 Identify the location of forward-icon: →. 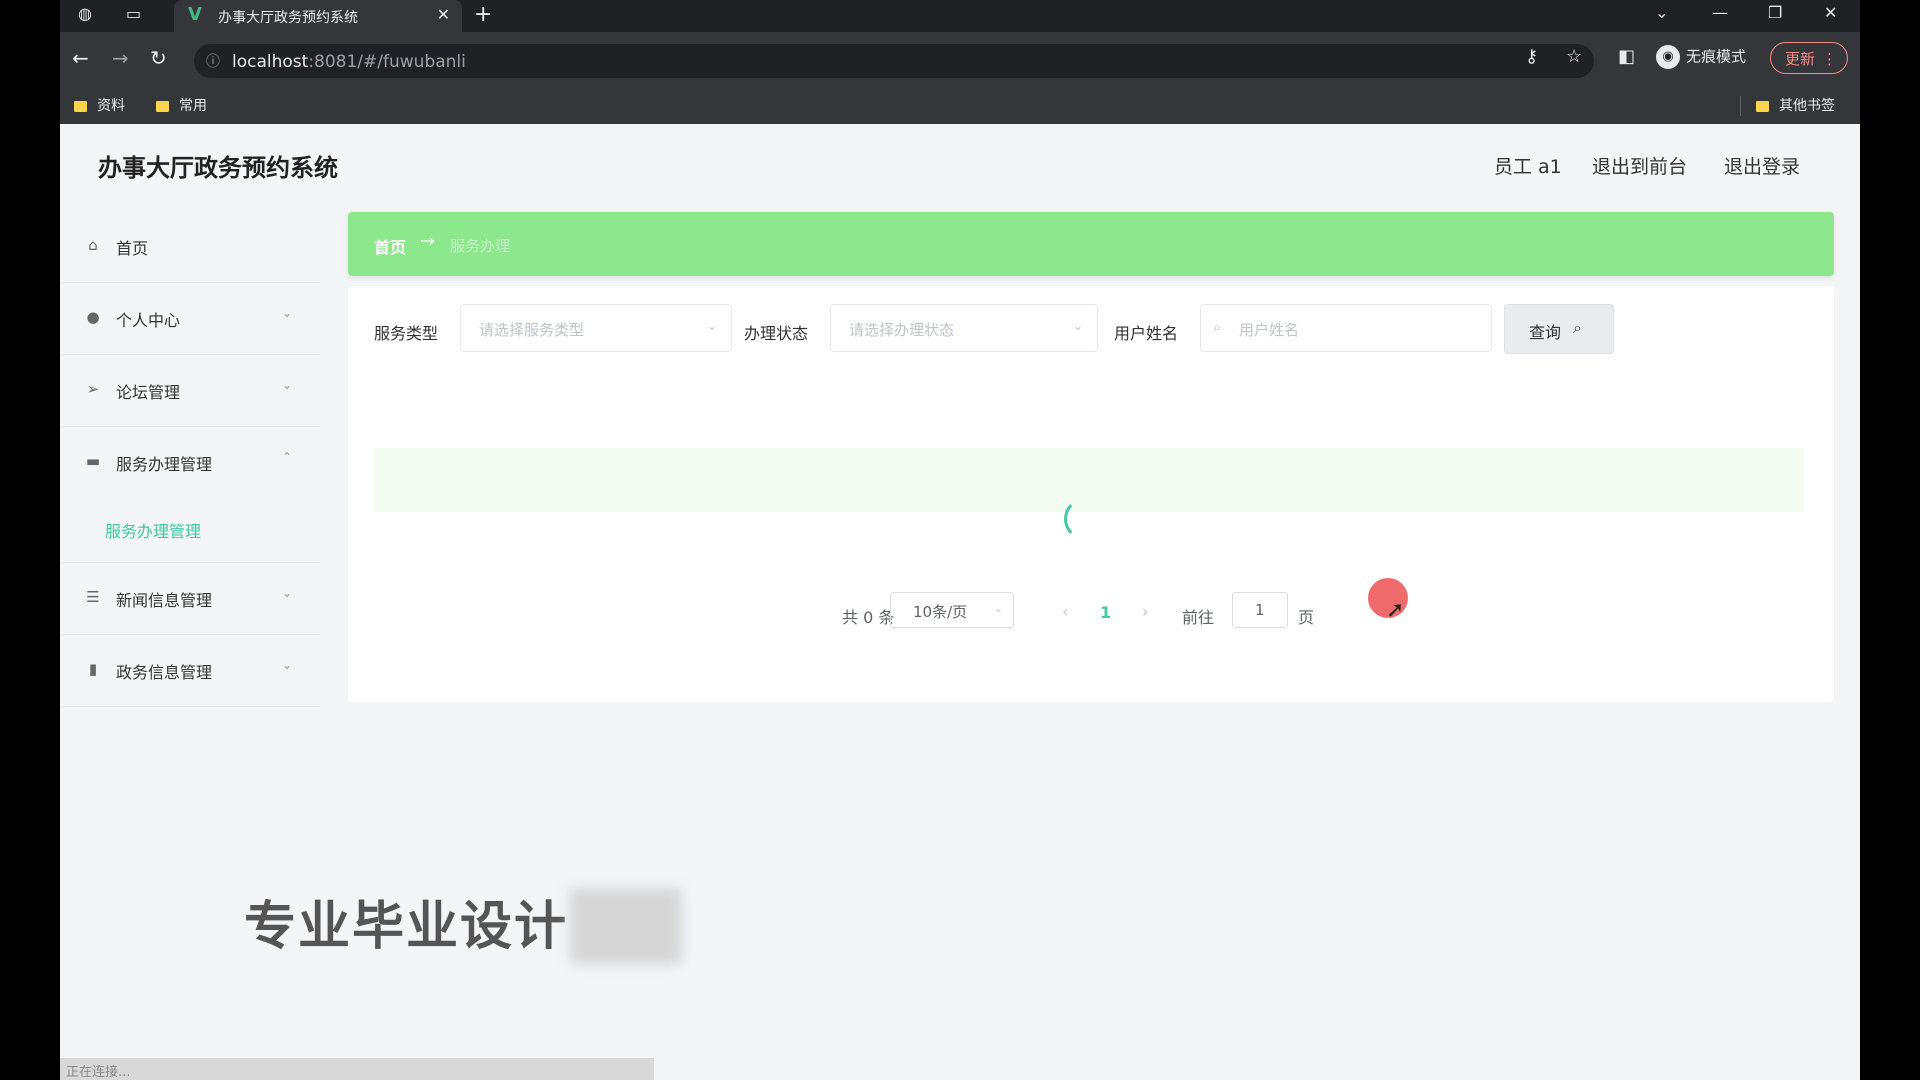
(120, 58).